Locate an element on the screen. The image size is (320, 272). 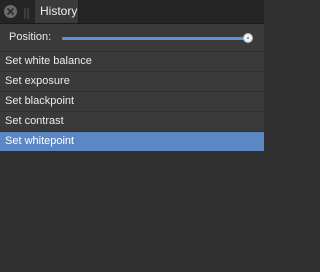
tab-history-label: History is located at coordinates (59, 11).